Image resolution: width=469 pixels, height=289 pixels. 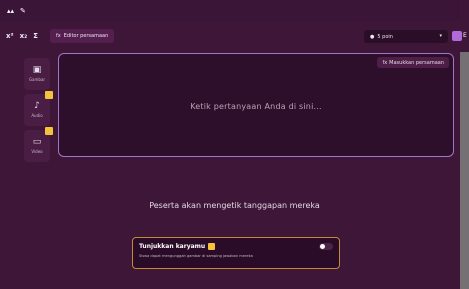 What do you see at coordinates (10, 36) in the screenshot?
I see `superscript-button: x²` at bounding box center [10, 36].